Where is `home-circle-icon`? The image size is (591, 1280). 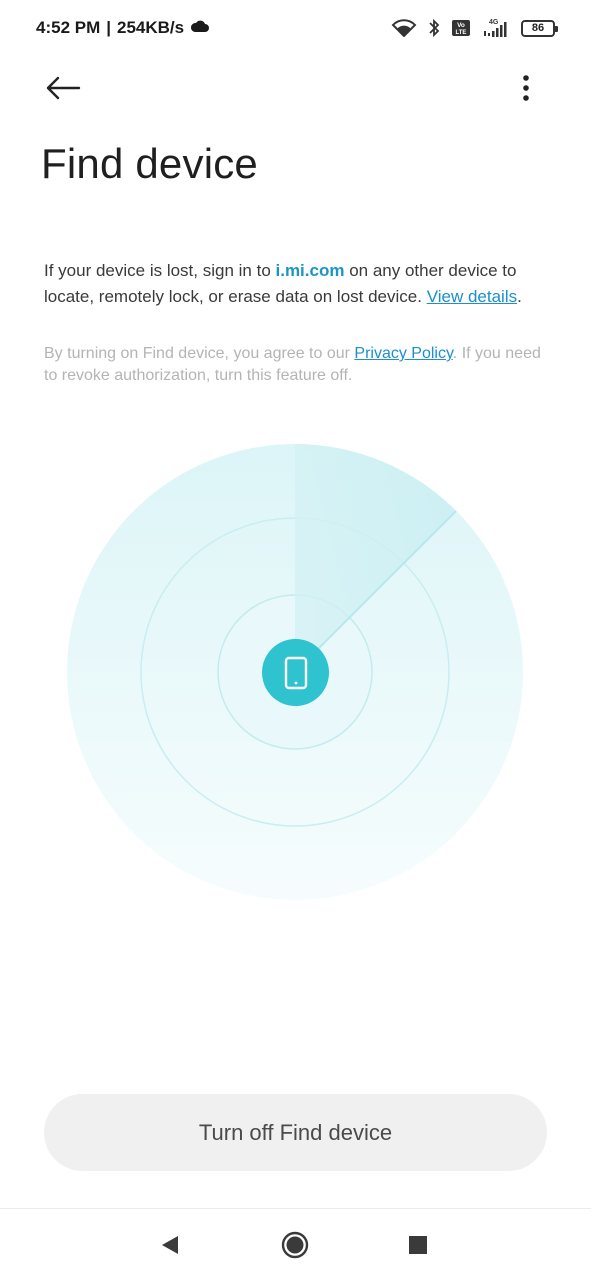 home-circle-icon is located at coordinates (295, 1245).